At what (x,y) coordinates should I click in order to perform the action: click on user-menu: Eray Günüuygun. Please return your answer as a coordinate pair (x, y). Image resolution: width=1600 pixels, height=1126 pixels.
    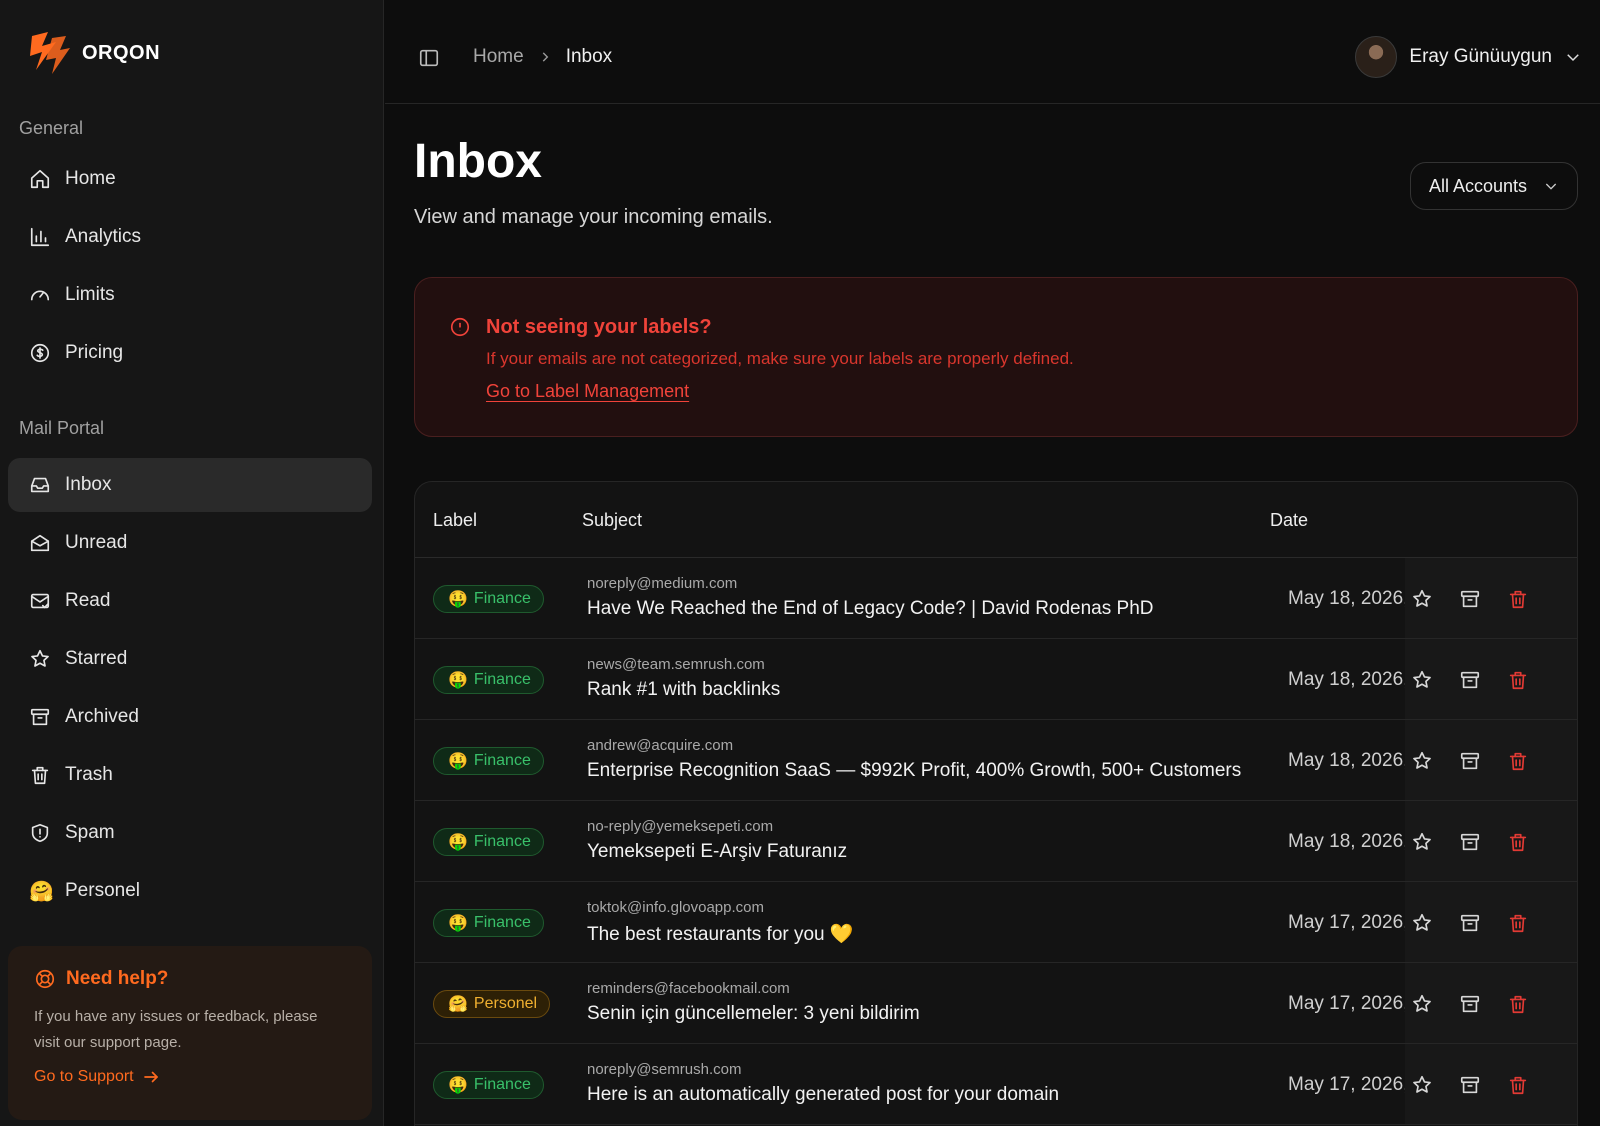
    Looking at the image, I should click on (1468, 57).